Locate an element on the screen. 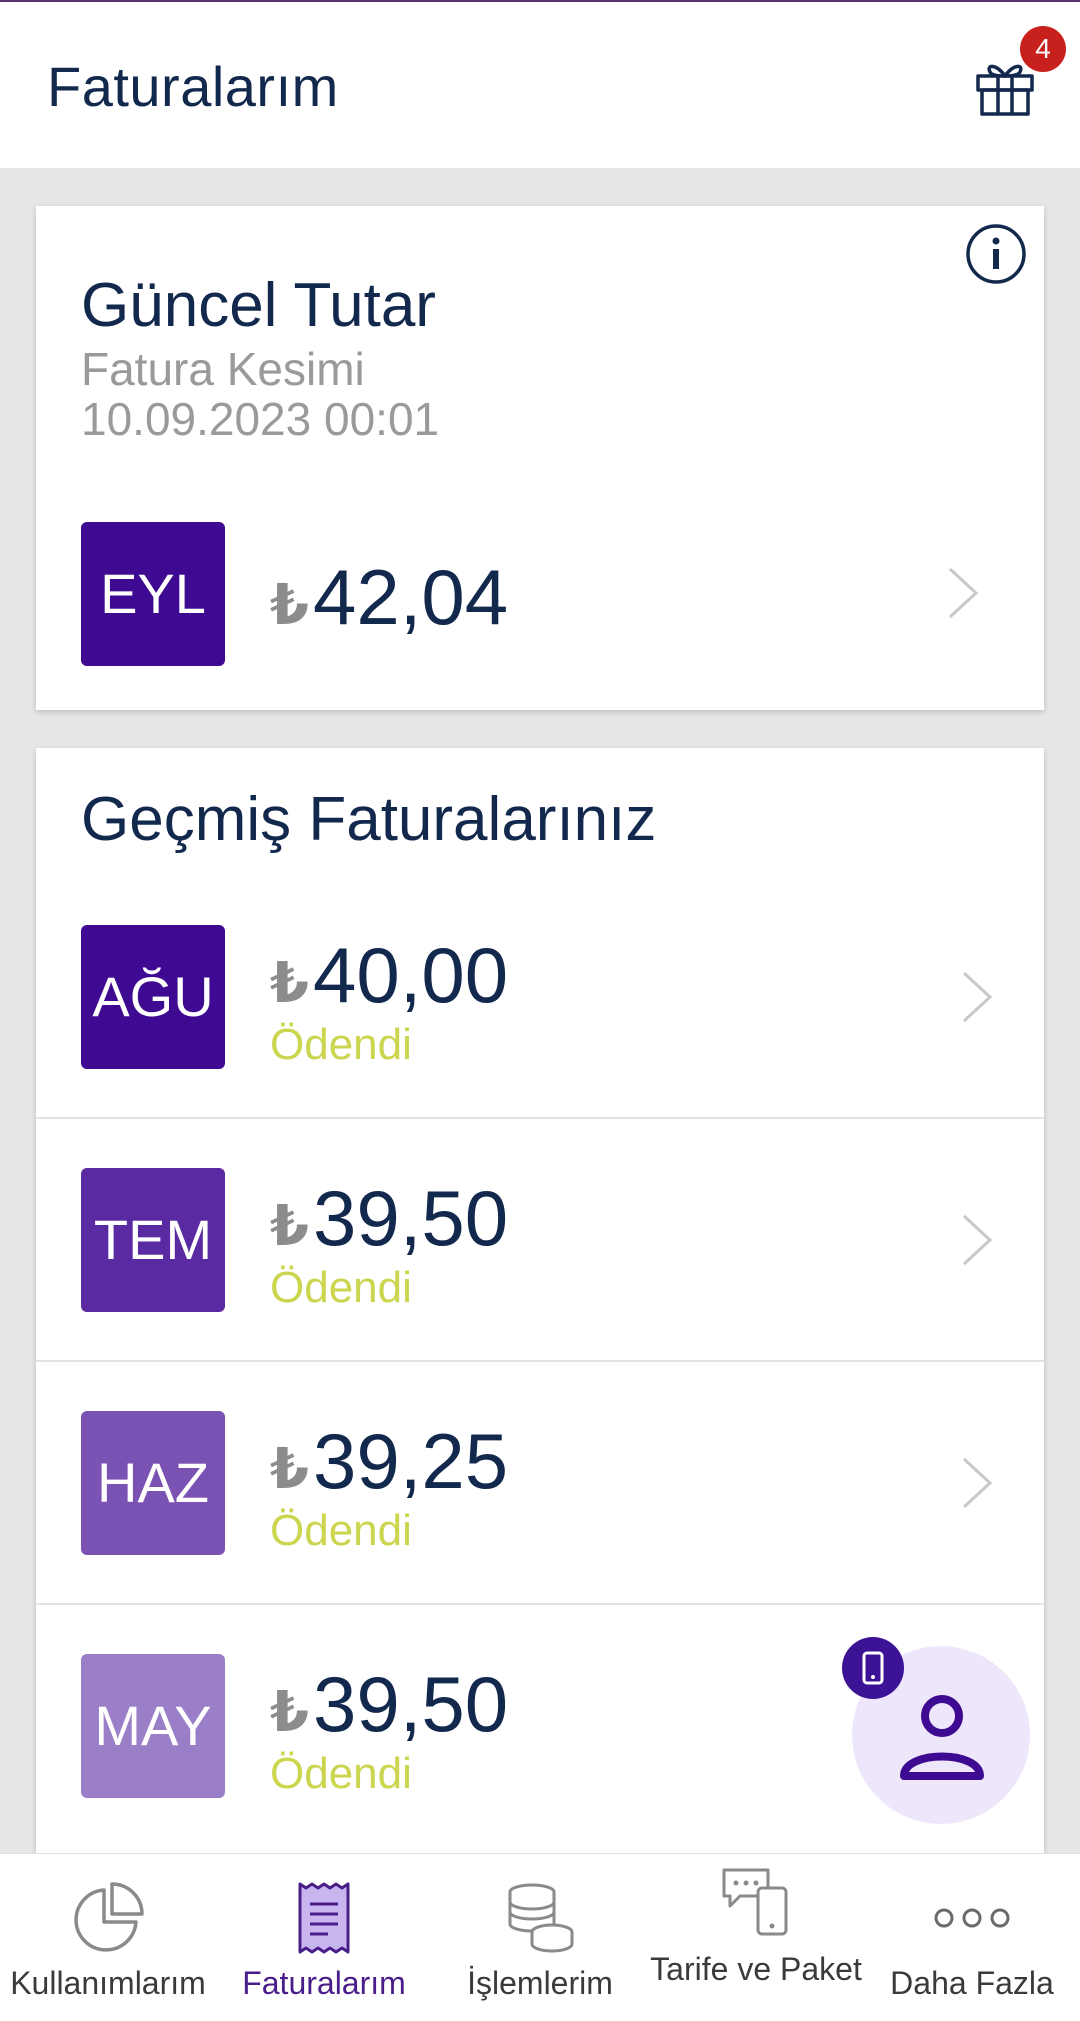 Image resolution: width=1080 pixels, height=2021 pixels. more-dots-icon is located at coordinates (972, 1918).